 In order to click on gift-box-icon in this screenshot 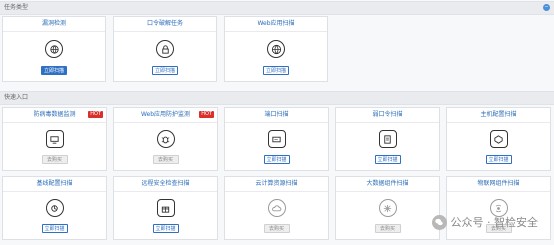, I will do `click(165, 208)`.